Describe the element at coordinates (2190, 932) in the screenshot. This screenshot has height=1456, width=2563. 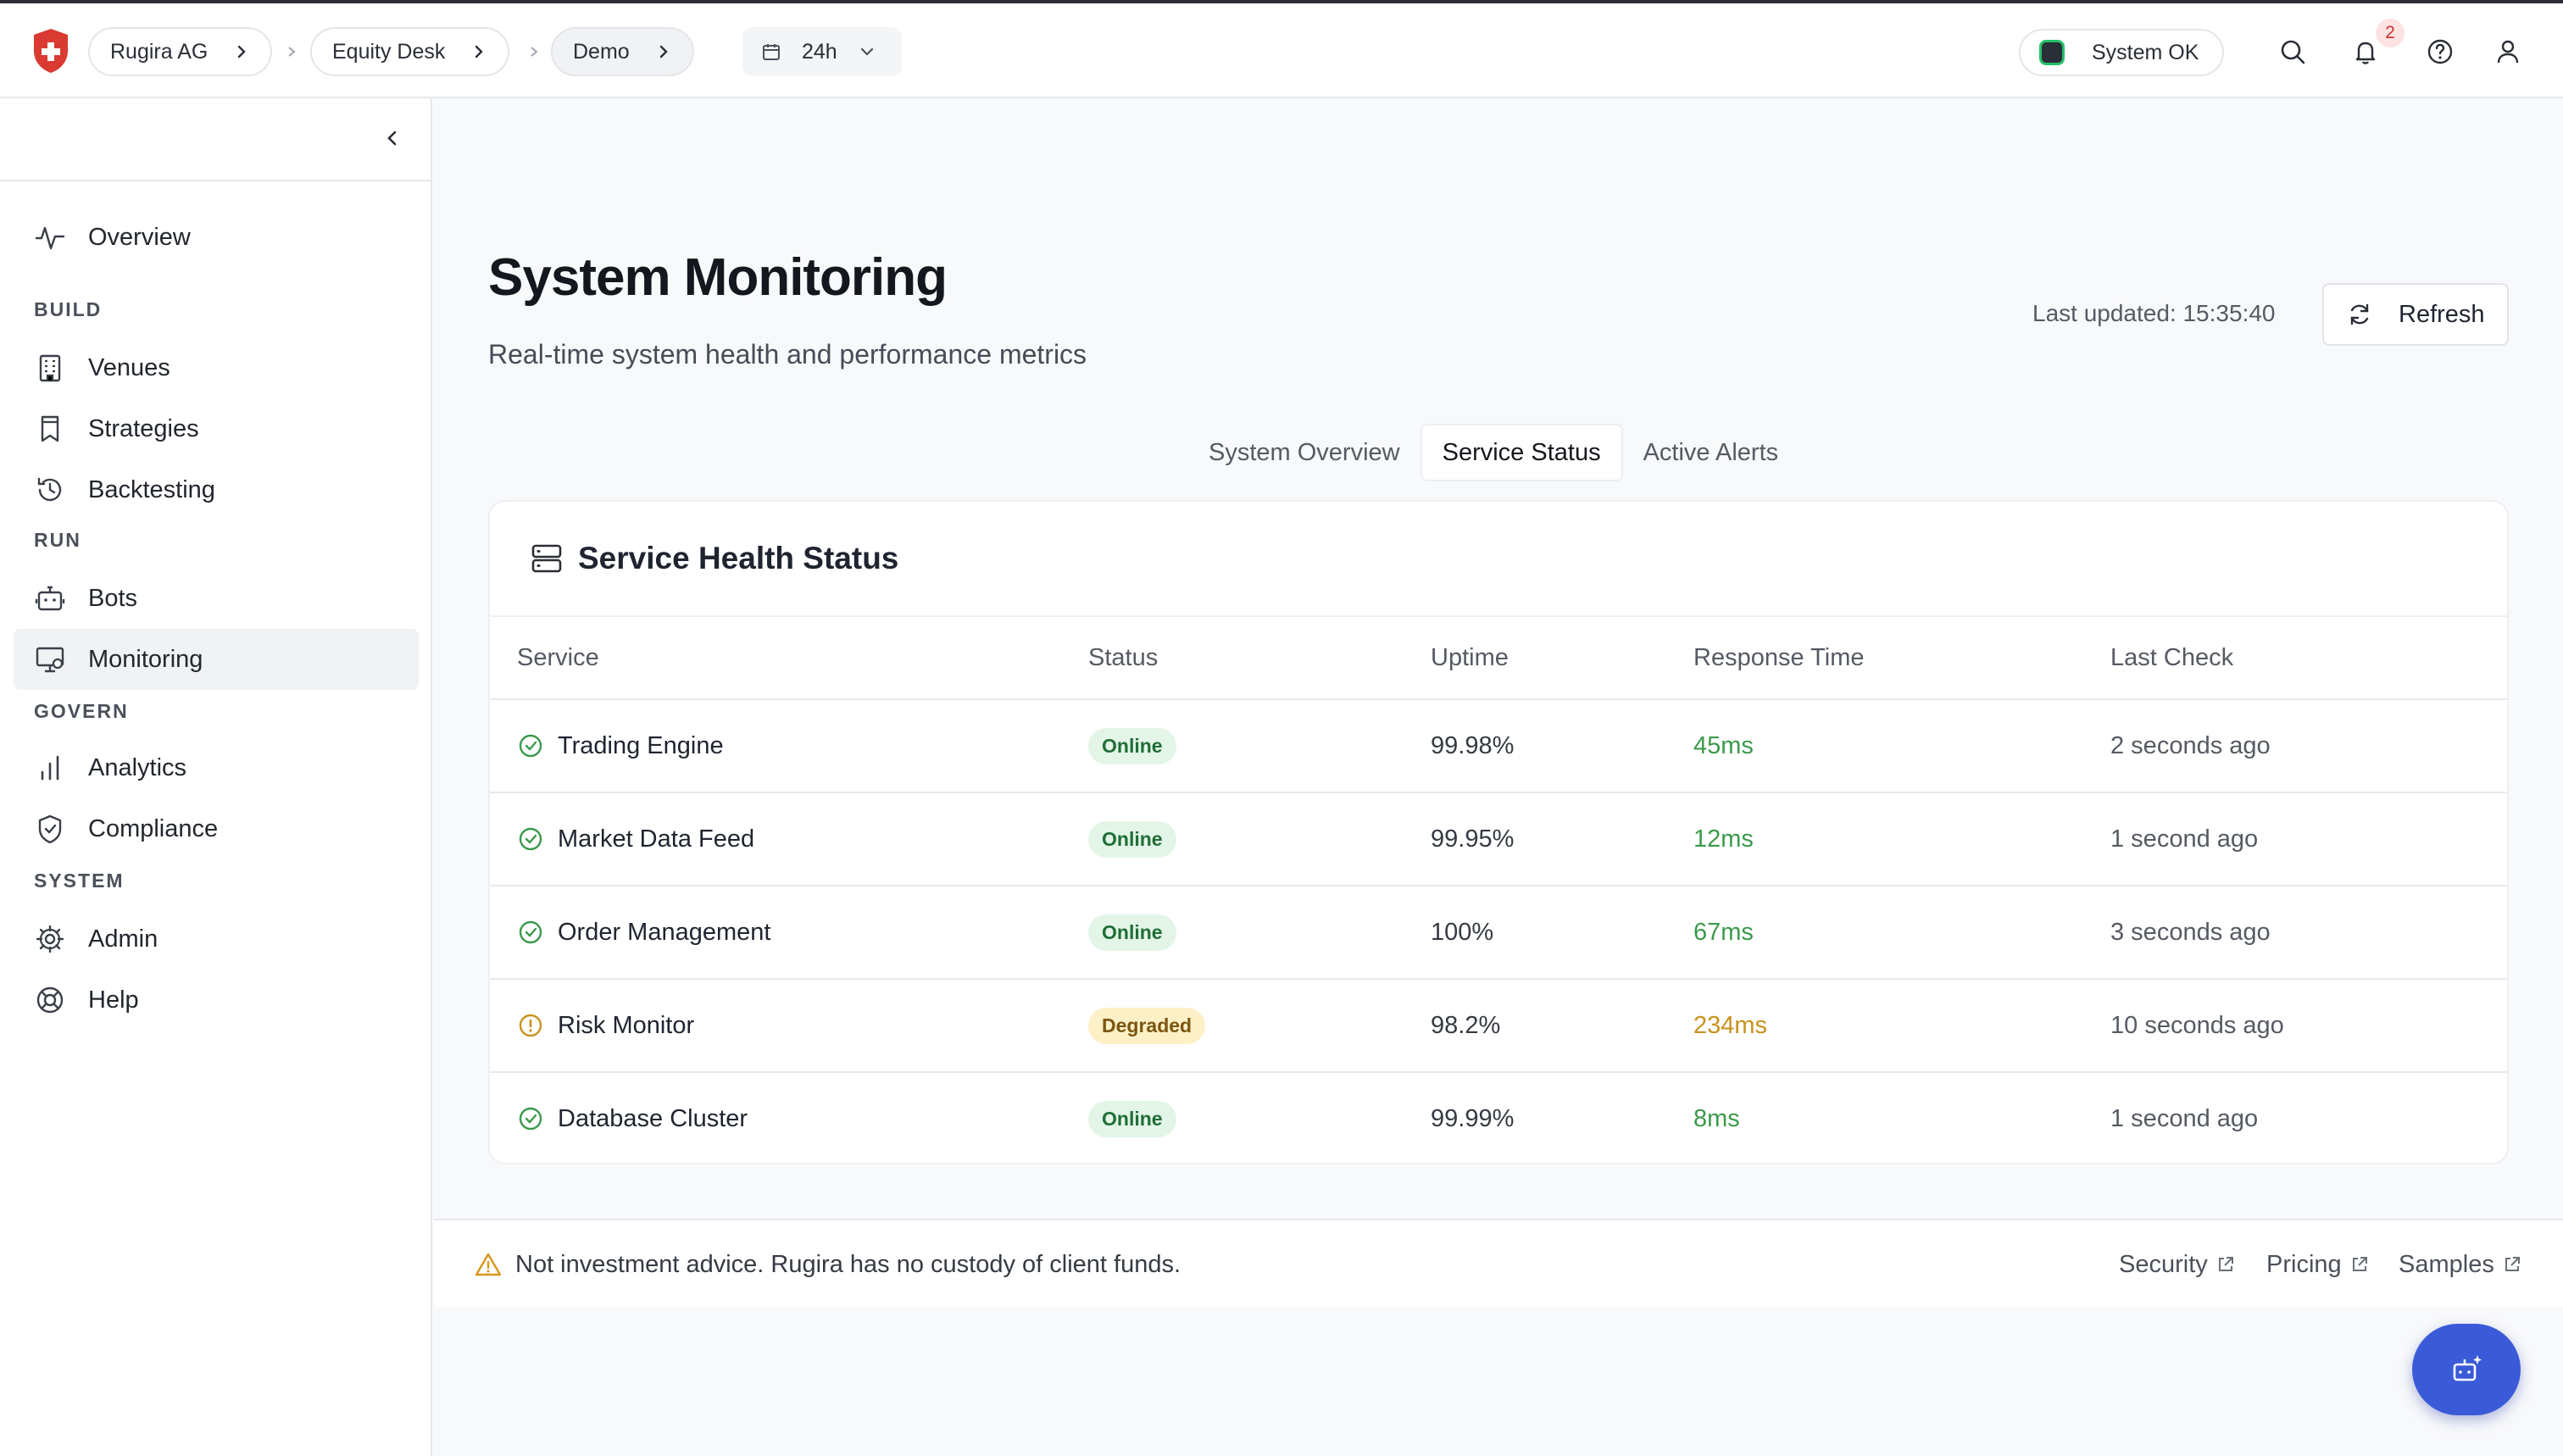
I see `last-check-value: 3 seconds ago` at that location.